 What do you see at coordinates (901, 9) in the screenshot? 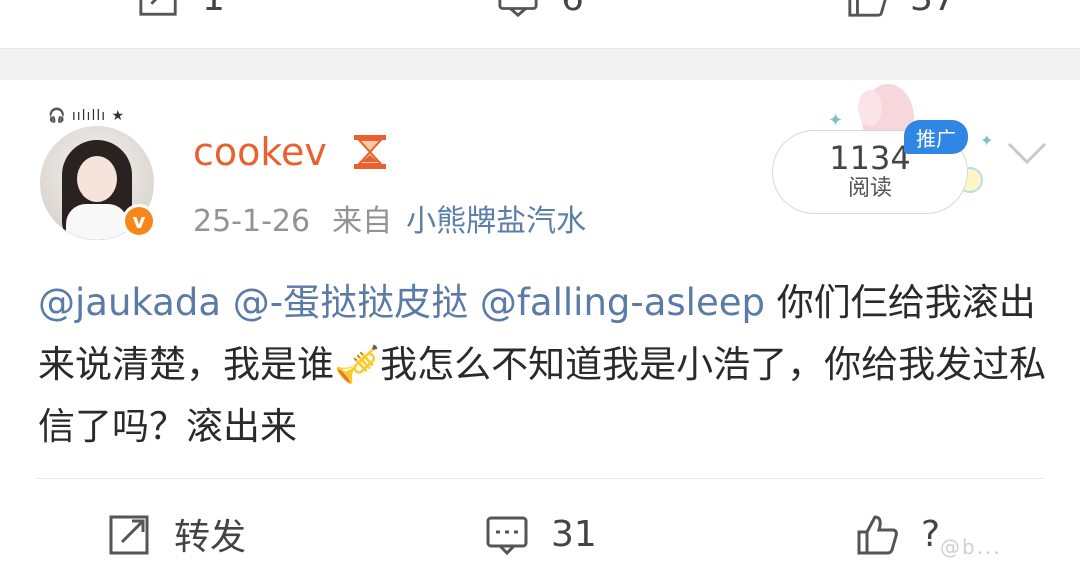
I see `prev-like-button: 37` at bounding box center [901, 9].